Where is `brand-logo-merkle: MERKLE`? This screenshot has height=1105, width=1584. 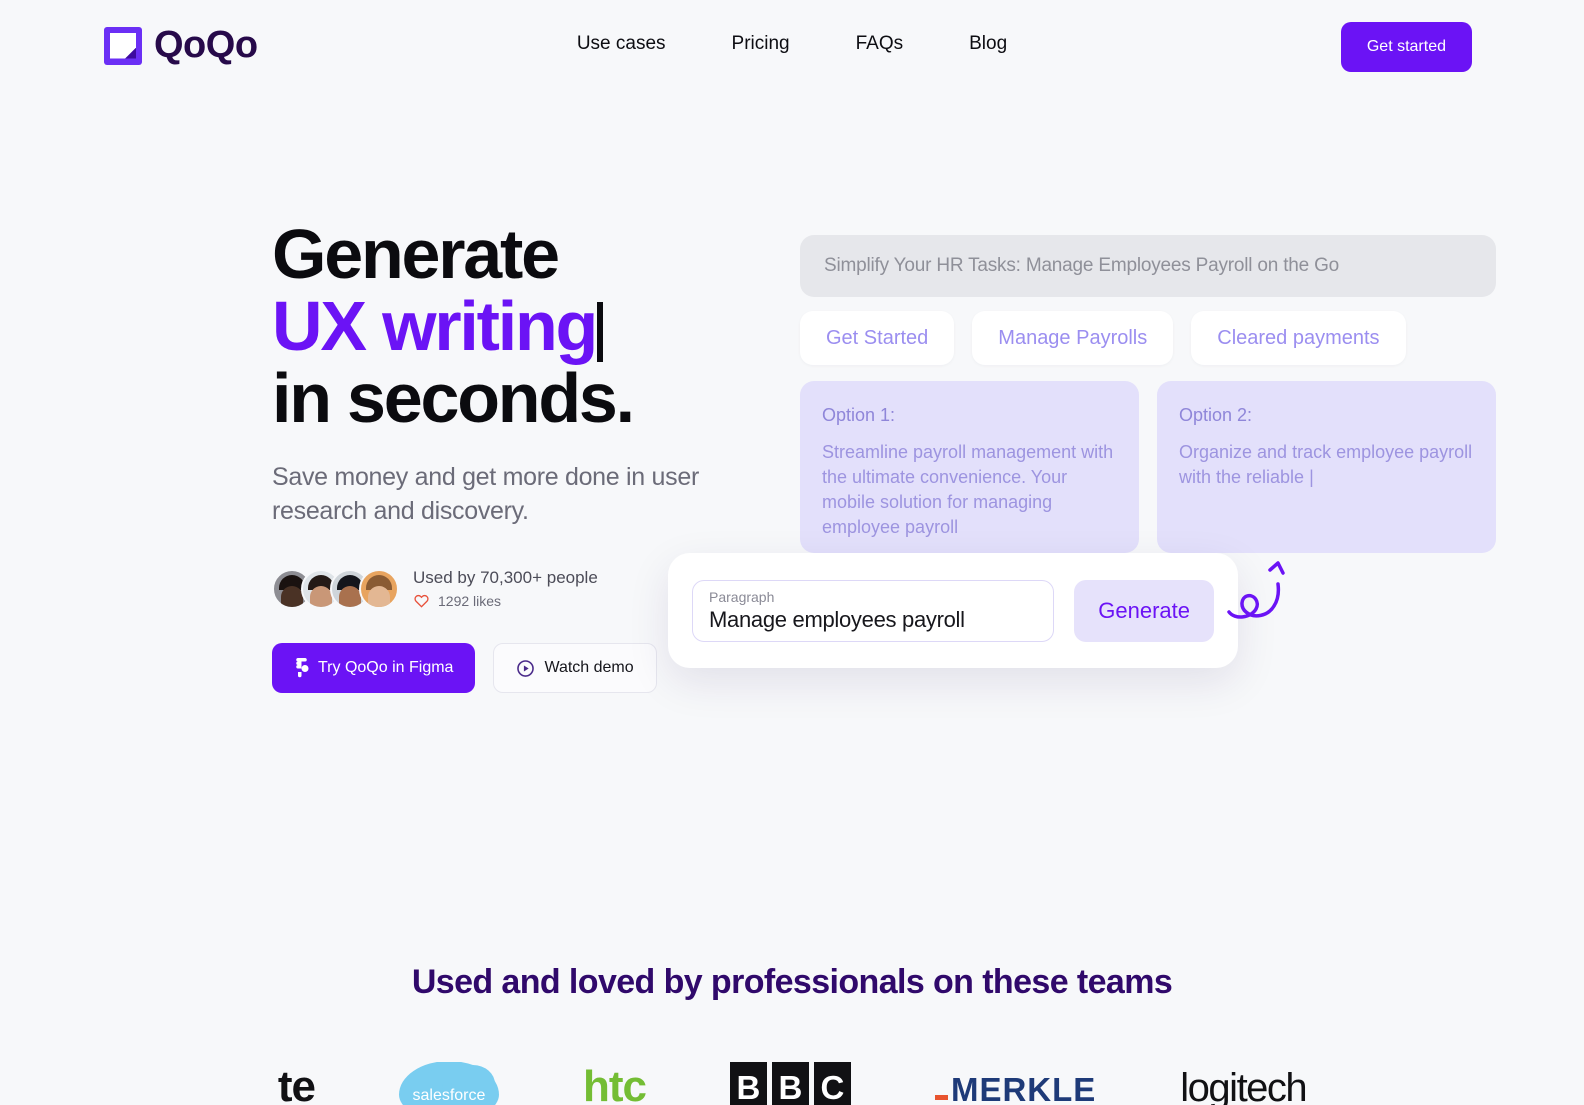 brand-logo-merkle: MERKLE is located at coordinates (1015, 1083).